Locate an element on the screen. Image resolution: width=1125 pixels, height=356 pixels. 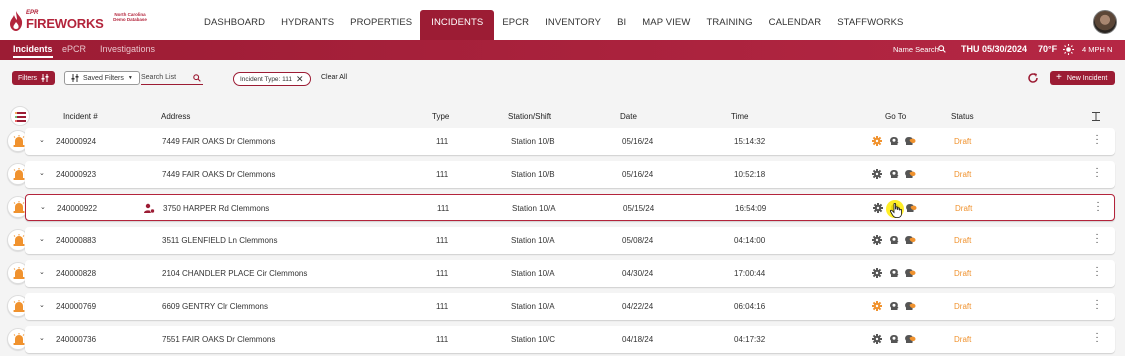
incident-number: 240000922 is located at coordinates (77, 208).